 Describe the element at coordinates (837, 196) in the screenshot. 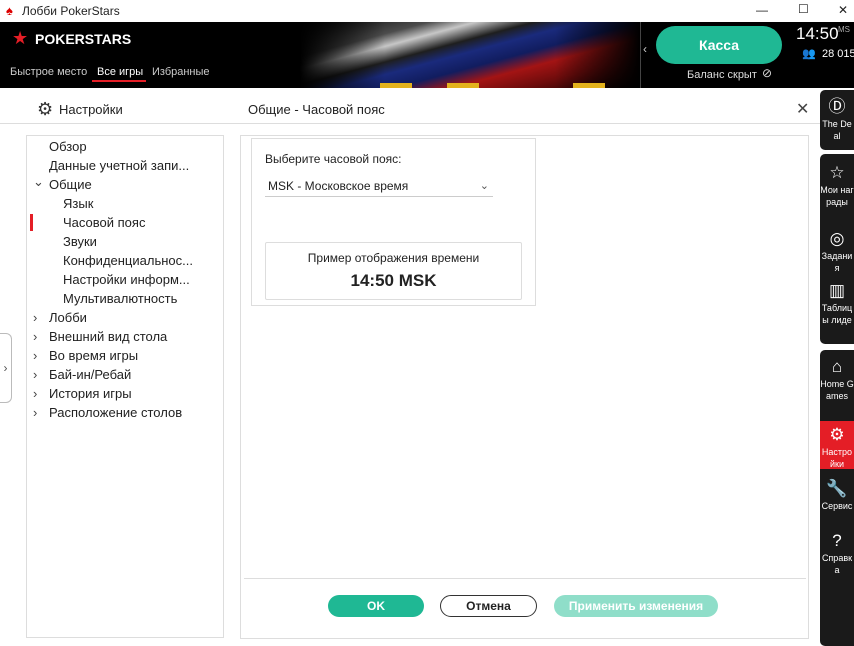

I see `sidebar-label: Мои награды` at that location.